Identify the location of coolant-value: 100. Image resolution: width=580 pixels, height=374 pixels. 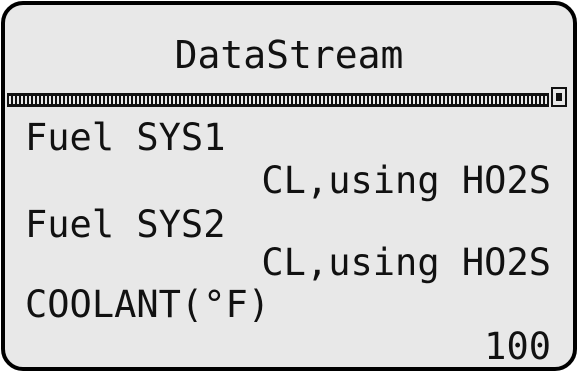
(517, 346).